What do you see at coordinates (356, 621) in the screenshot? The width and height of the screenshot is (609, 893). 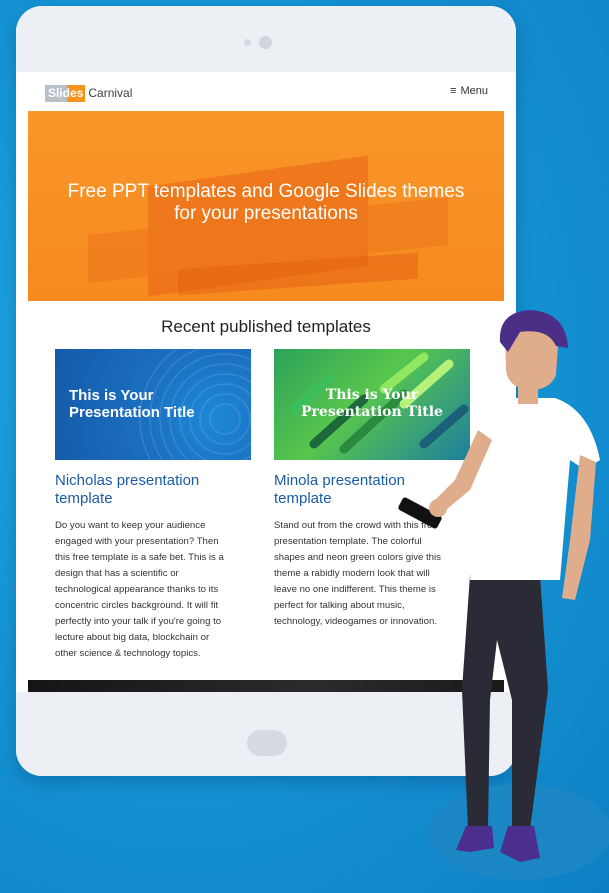 I see `description-line: technology, videogames or innovation.` at bounding box center [356, 621].